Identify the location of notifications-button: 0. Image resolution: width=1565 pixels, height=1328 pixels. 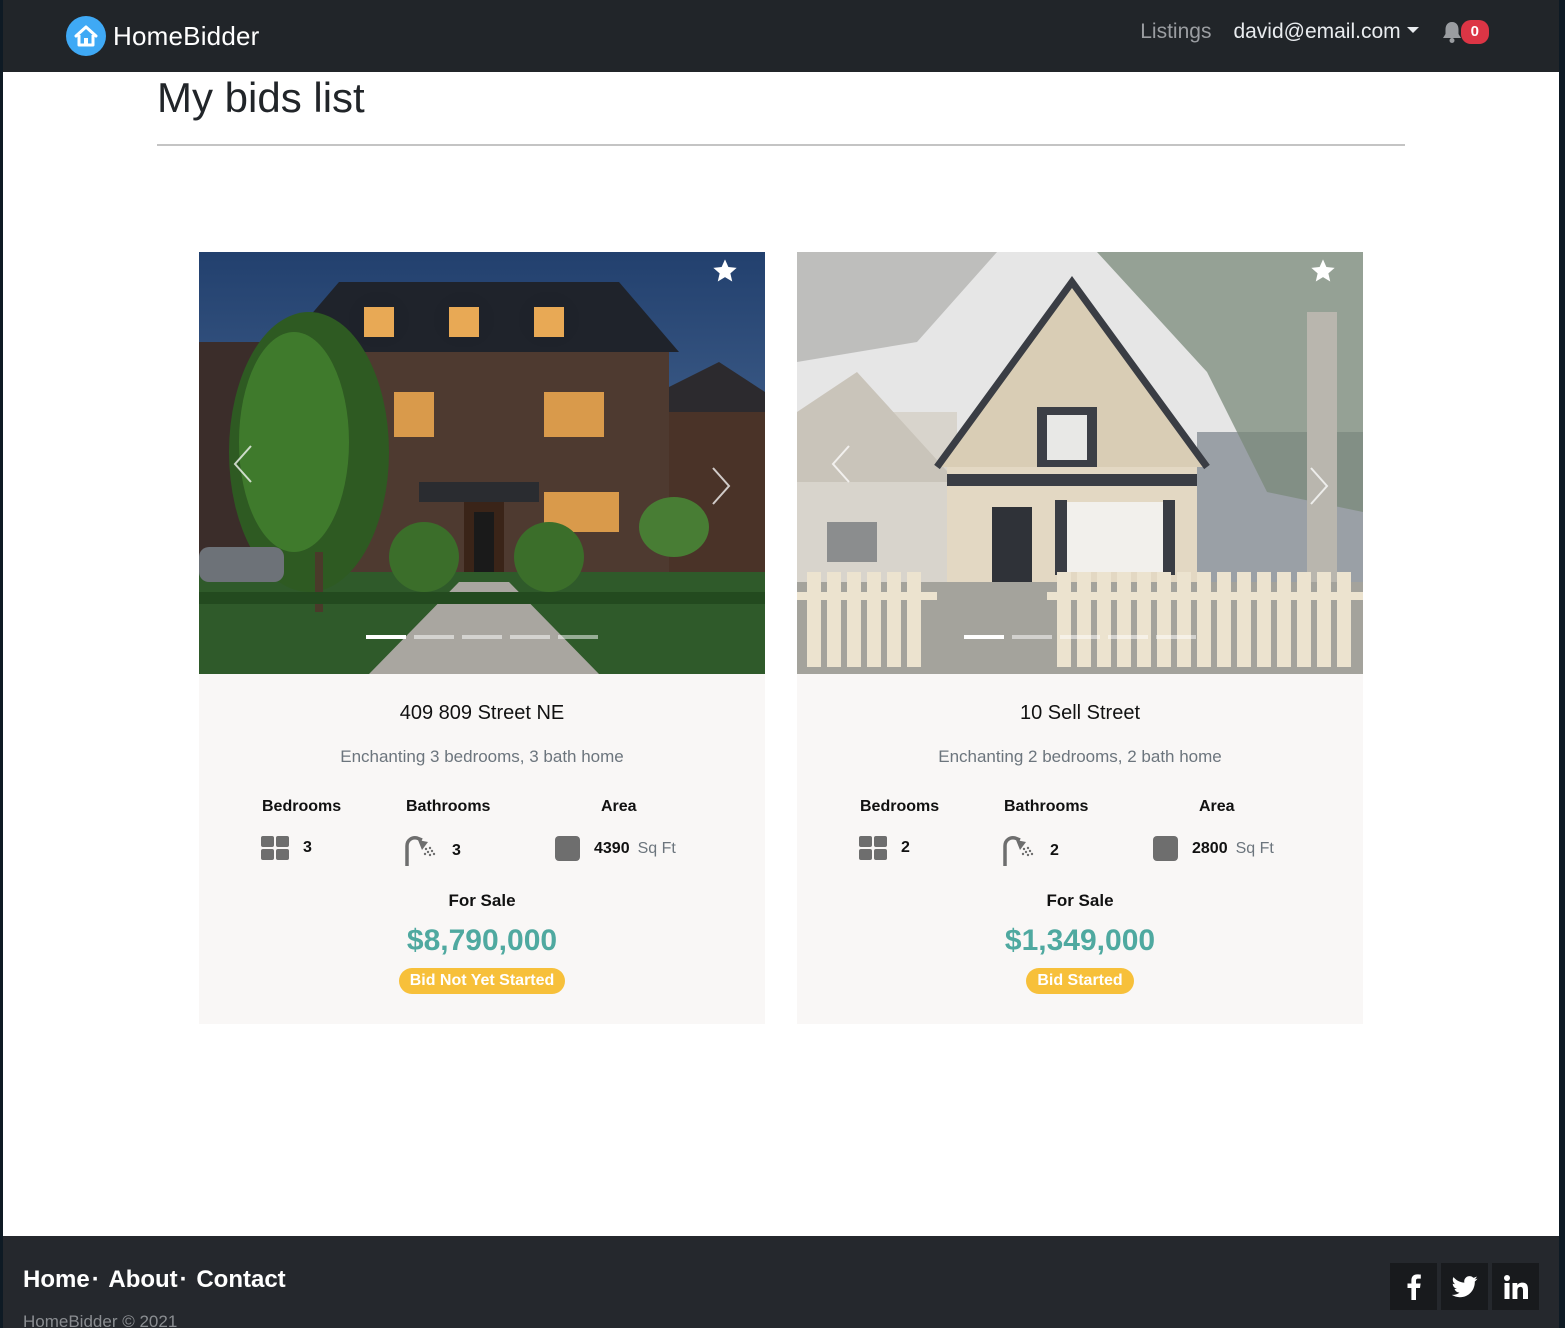
(1465, 32).